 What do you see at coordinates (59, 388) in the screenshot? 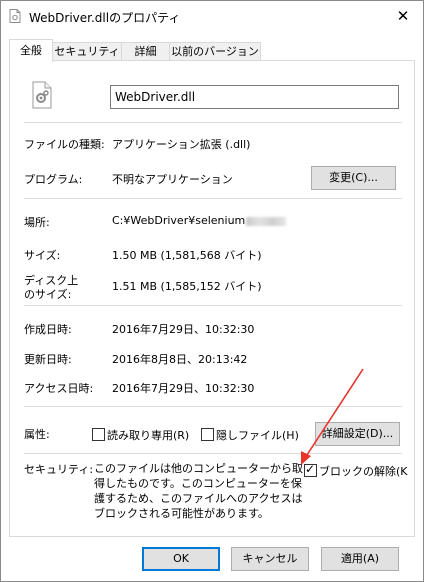
I see `accessed-label: アクセス日時:` at bounding box center [59, 388].